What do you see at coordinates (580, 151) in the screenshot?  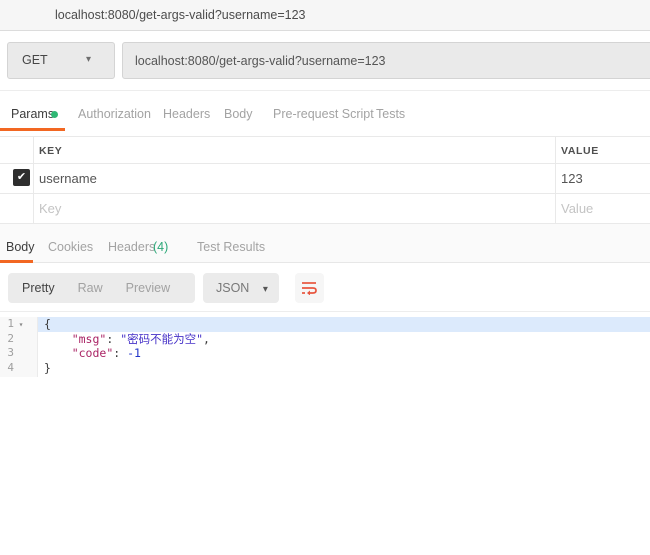 I see `column-header-value: VALUE` at bounding box center [580, 151].